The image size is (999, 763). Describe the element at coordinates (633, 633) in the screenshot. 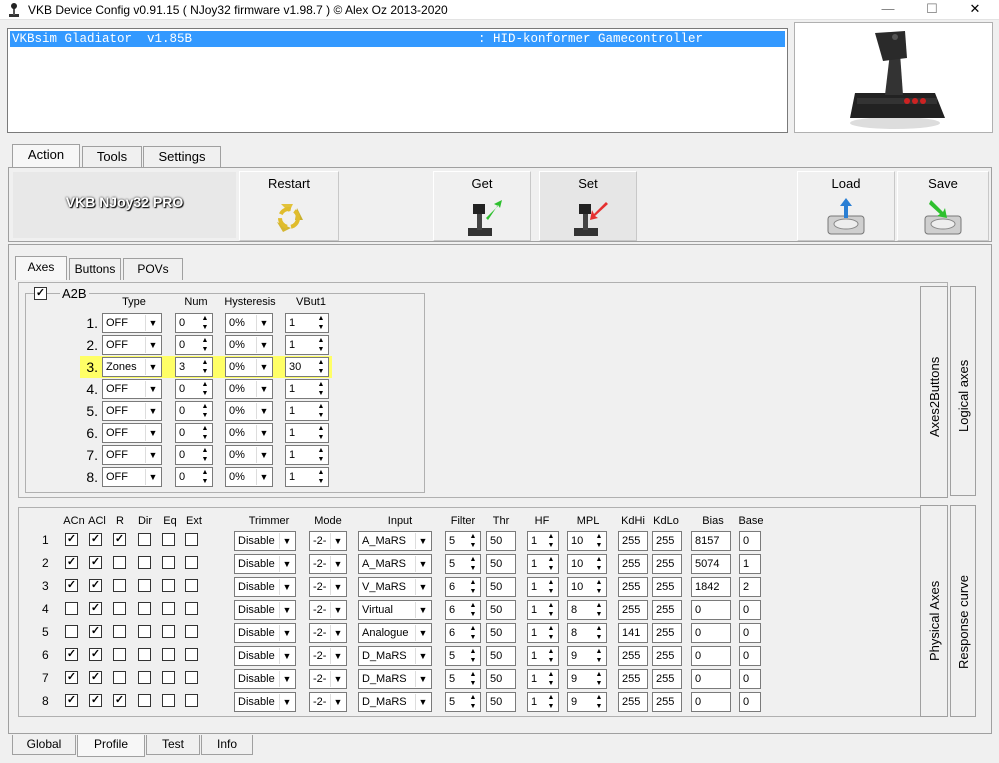

I see `kdhi-field: 141` at that location.